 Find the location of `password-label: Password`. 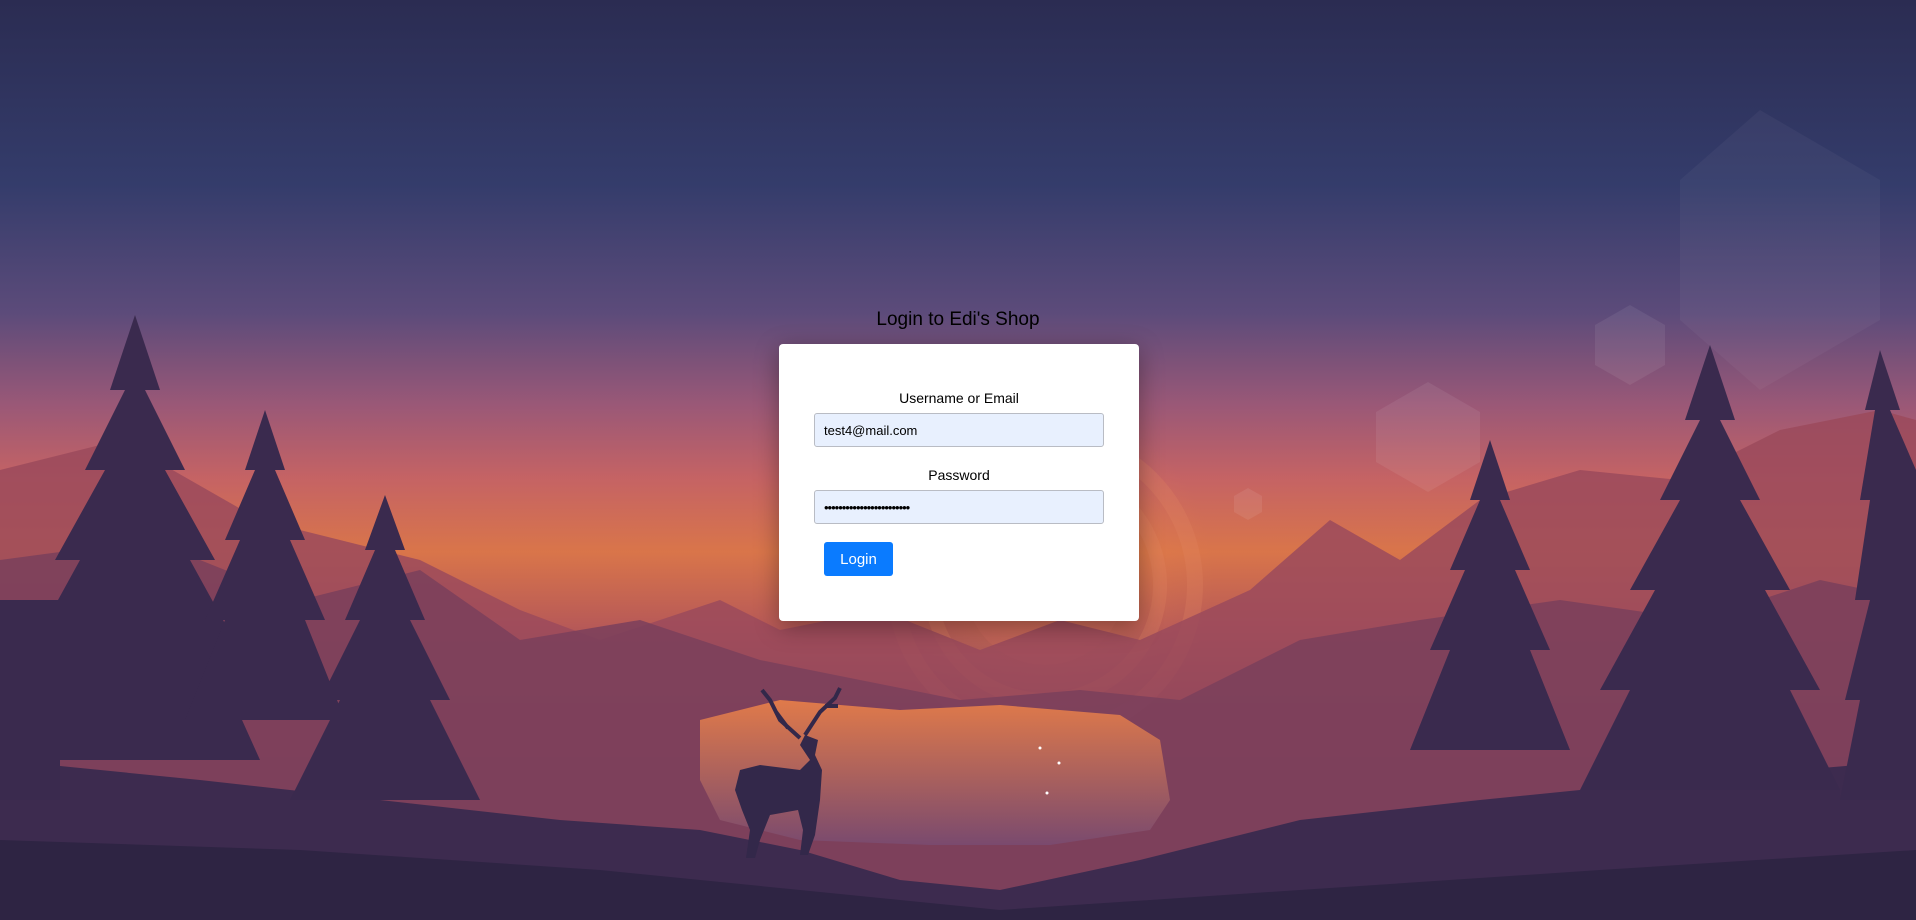

password-label: Password is located at coordinates (959, 475).